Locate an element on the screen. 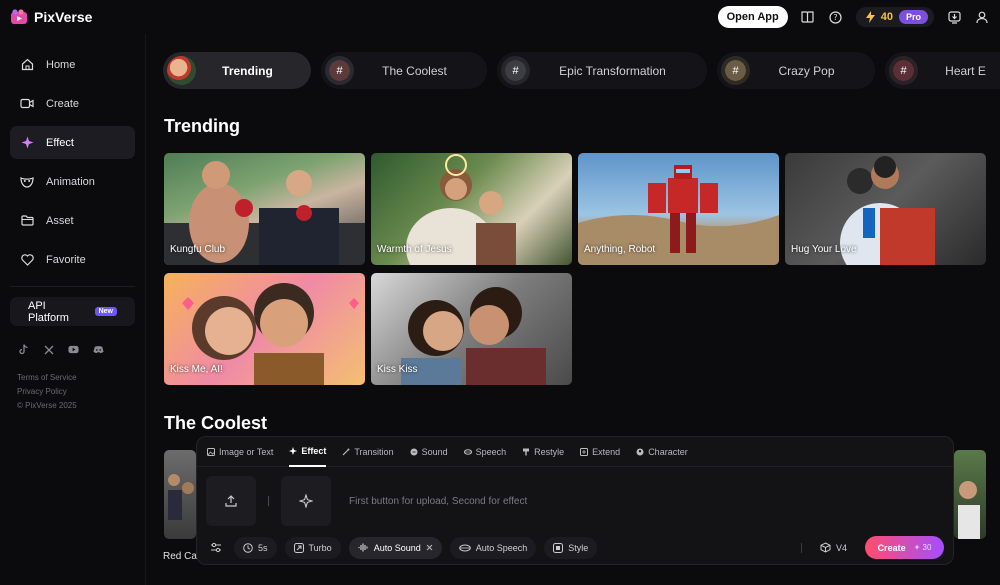  folder-icon is located at coordinates (27, 221).